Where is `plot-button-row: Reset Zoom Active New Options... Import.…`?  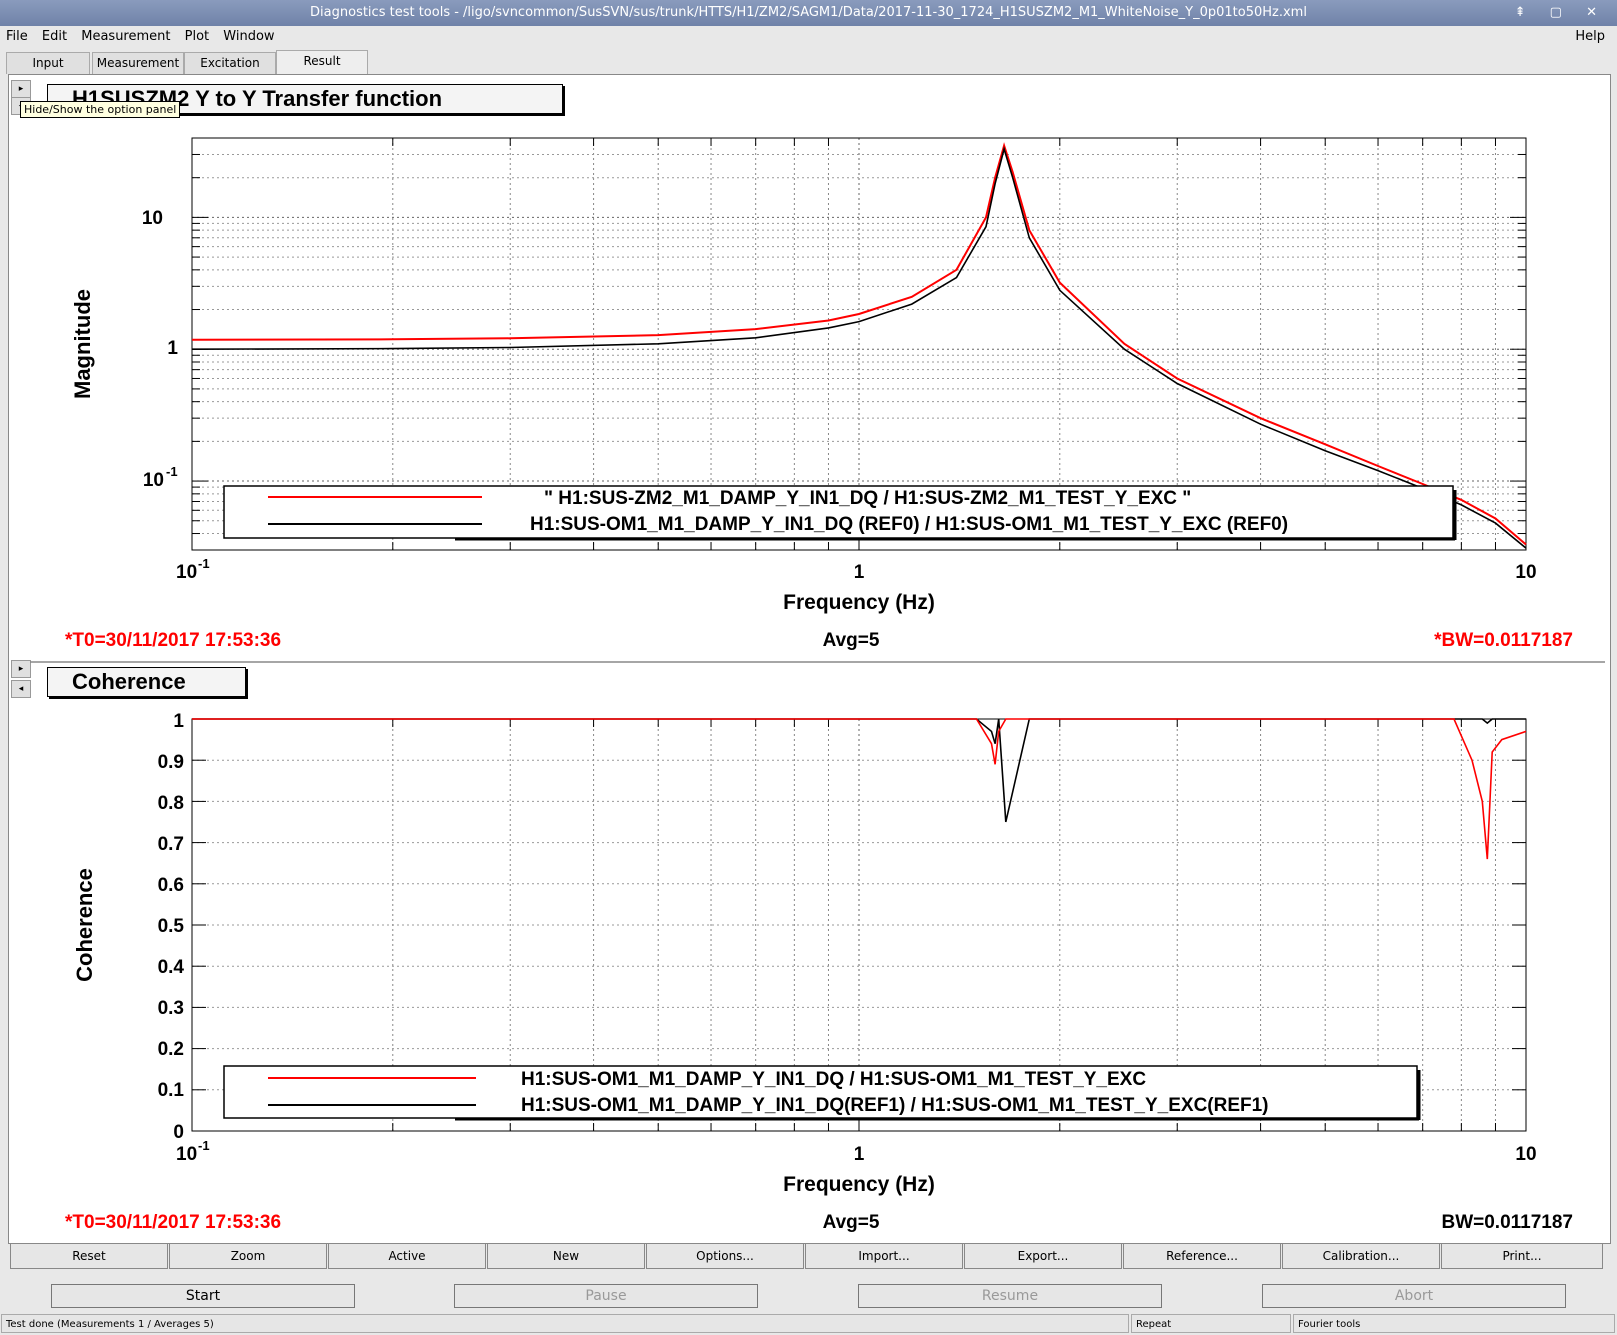
plot-button-row: Reset Zoom Active New Options... Import.… is located at coordinates (808, 1256).